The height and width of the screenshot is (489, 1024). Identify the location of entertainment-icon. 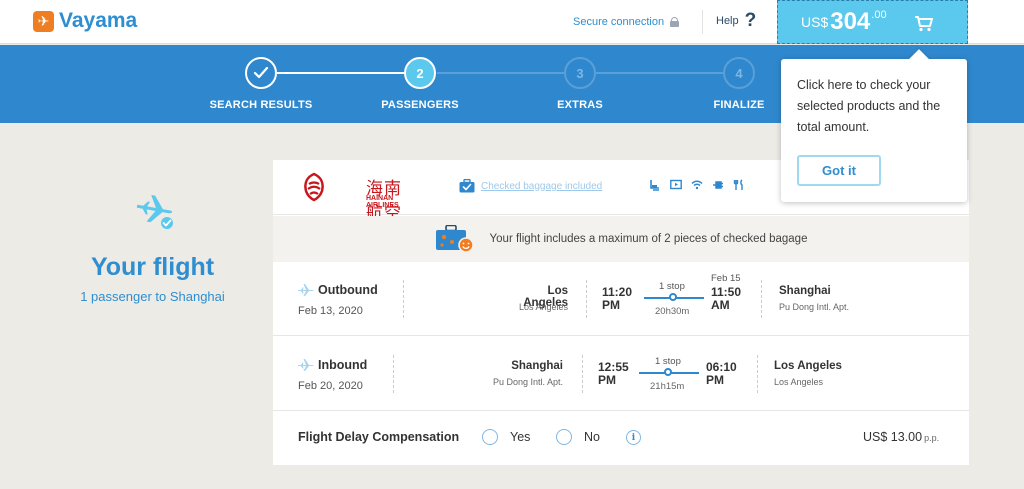
(676, 184).